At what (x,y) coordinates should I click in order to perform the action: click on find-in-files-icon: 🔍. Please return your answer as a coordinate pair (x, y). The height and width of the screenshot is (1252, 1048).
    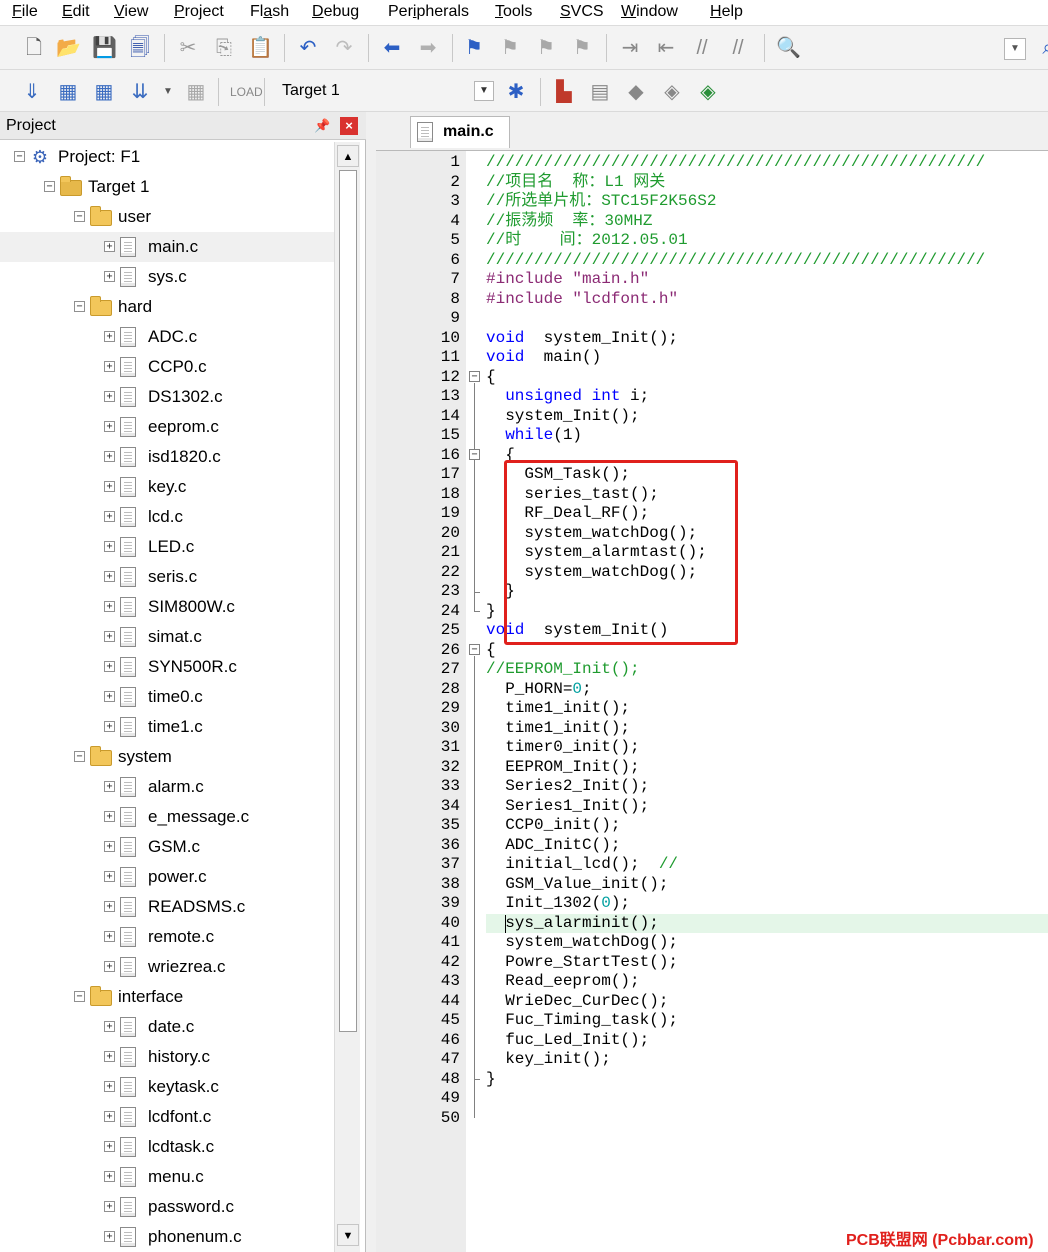
    Looking at the image, I should click on (788, 48).